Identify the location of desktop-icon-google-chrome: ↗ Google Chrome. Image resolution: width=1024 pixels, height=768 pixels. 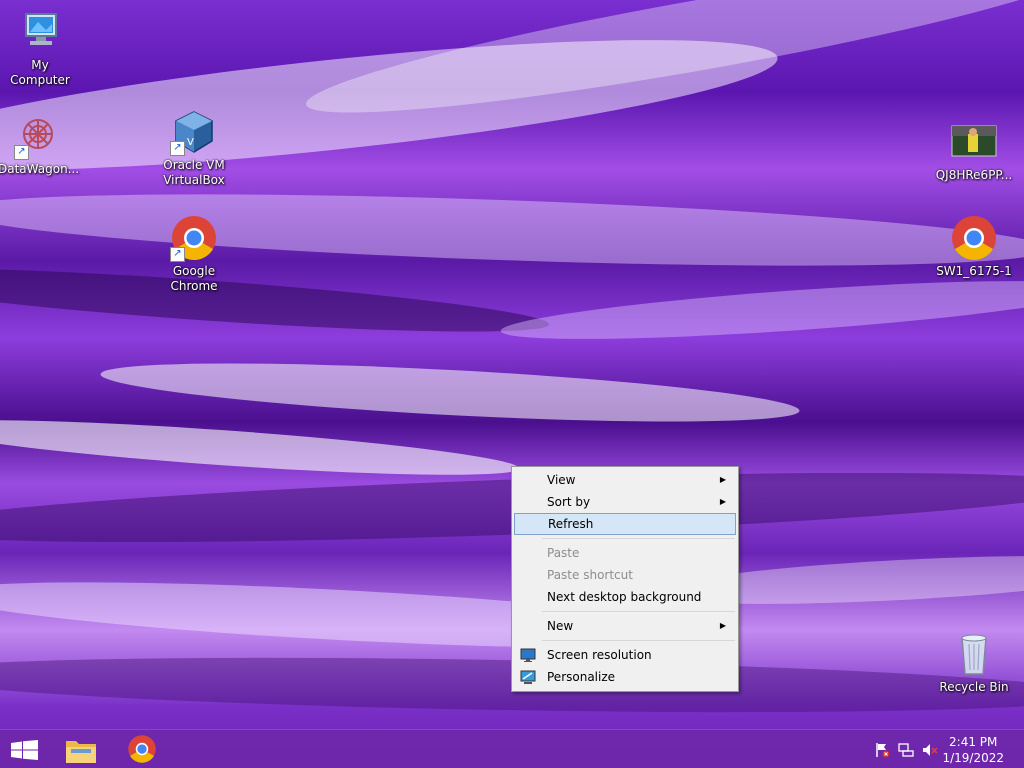
(194, 254).